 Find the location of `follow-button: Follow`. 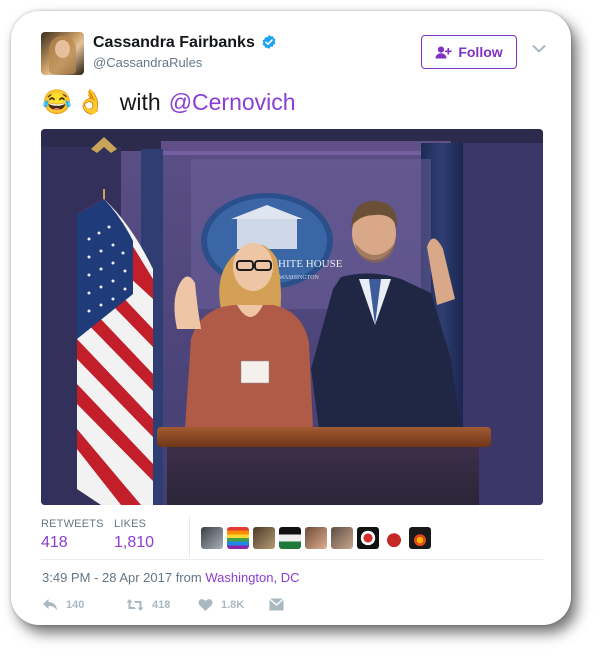

follow-button: Follow is located at coordinates (469, 52).